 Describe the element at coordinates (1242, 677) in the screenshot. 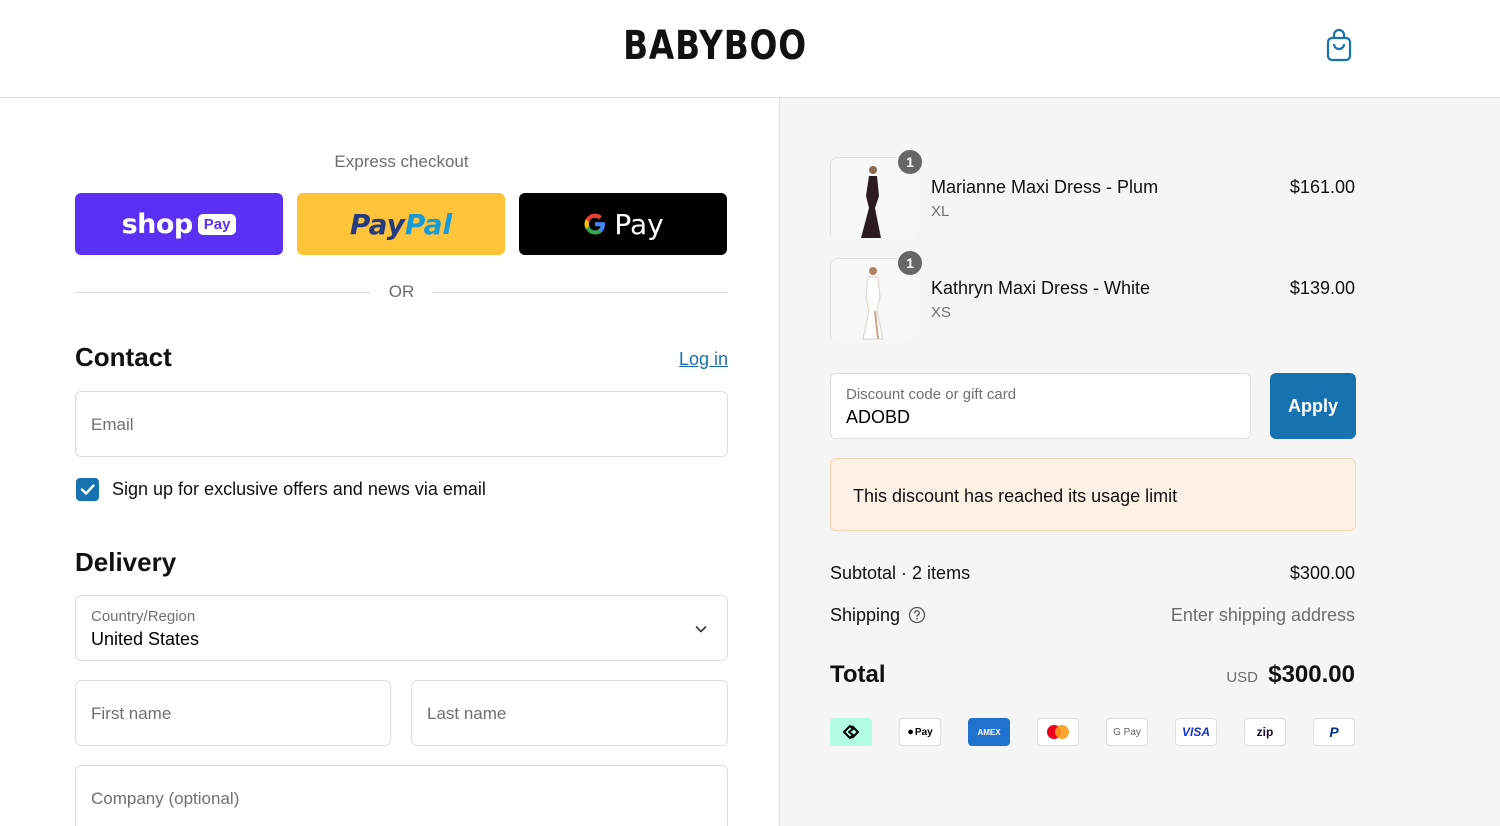

I see `total-currency: USD` at that location.